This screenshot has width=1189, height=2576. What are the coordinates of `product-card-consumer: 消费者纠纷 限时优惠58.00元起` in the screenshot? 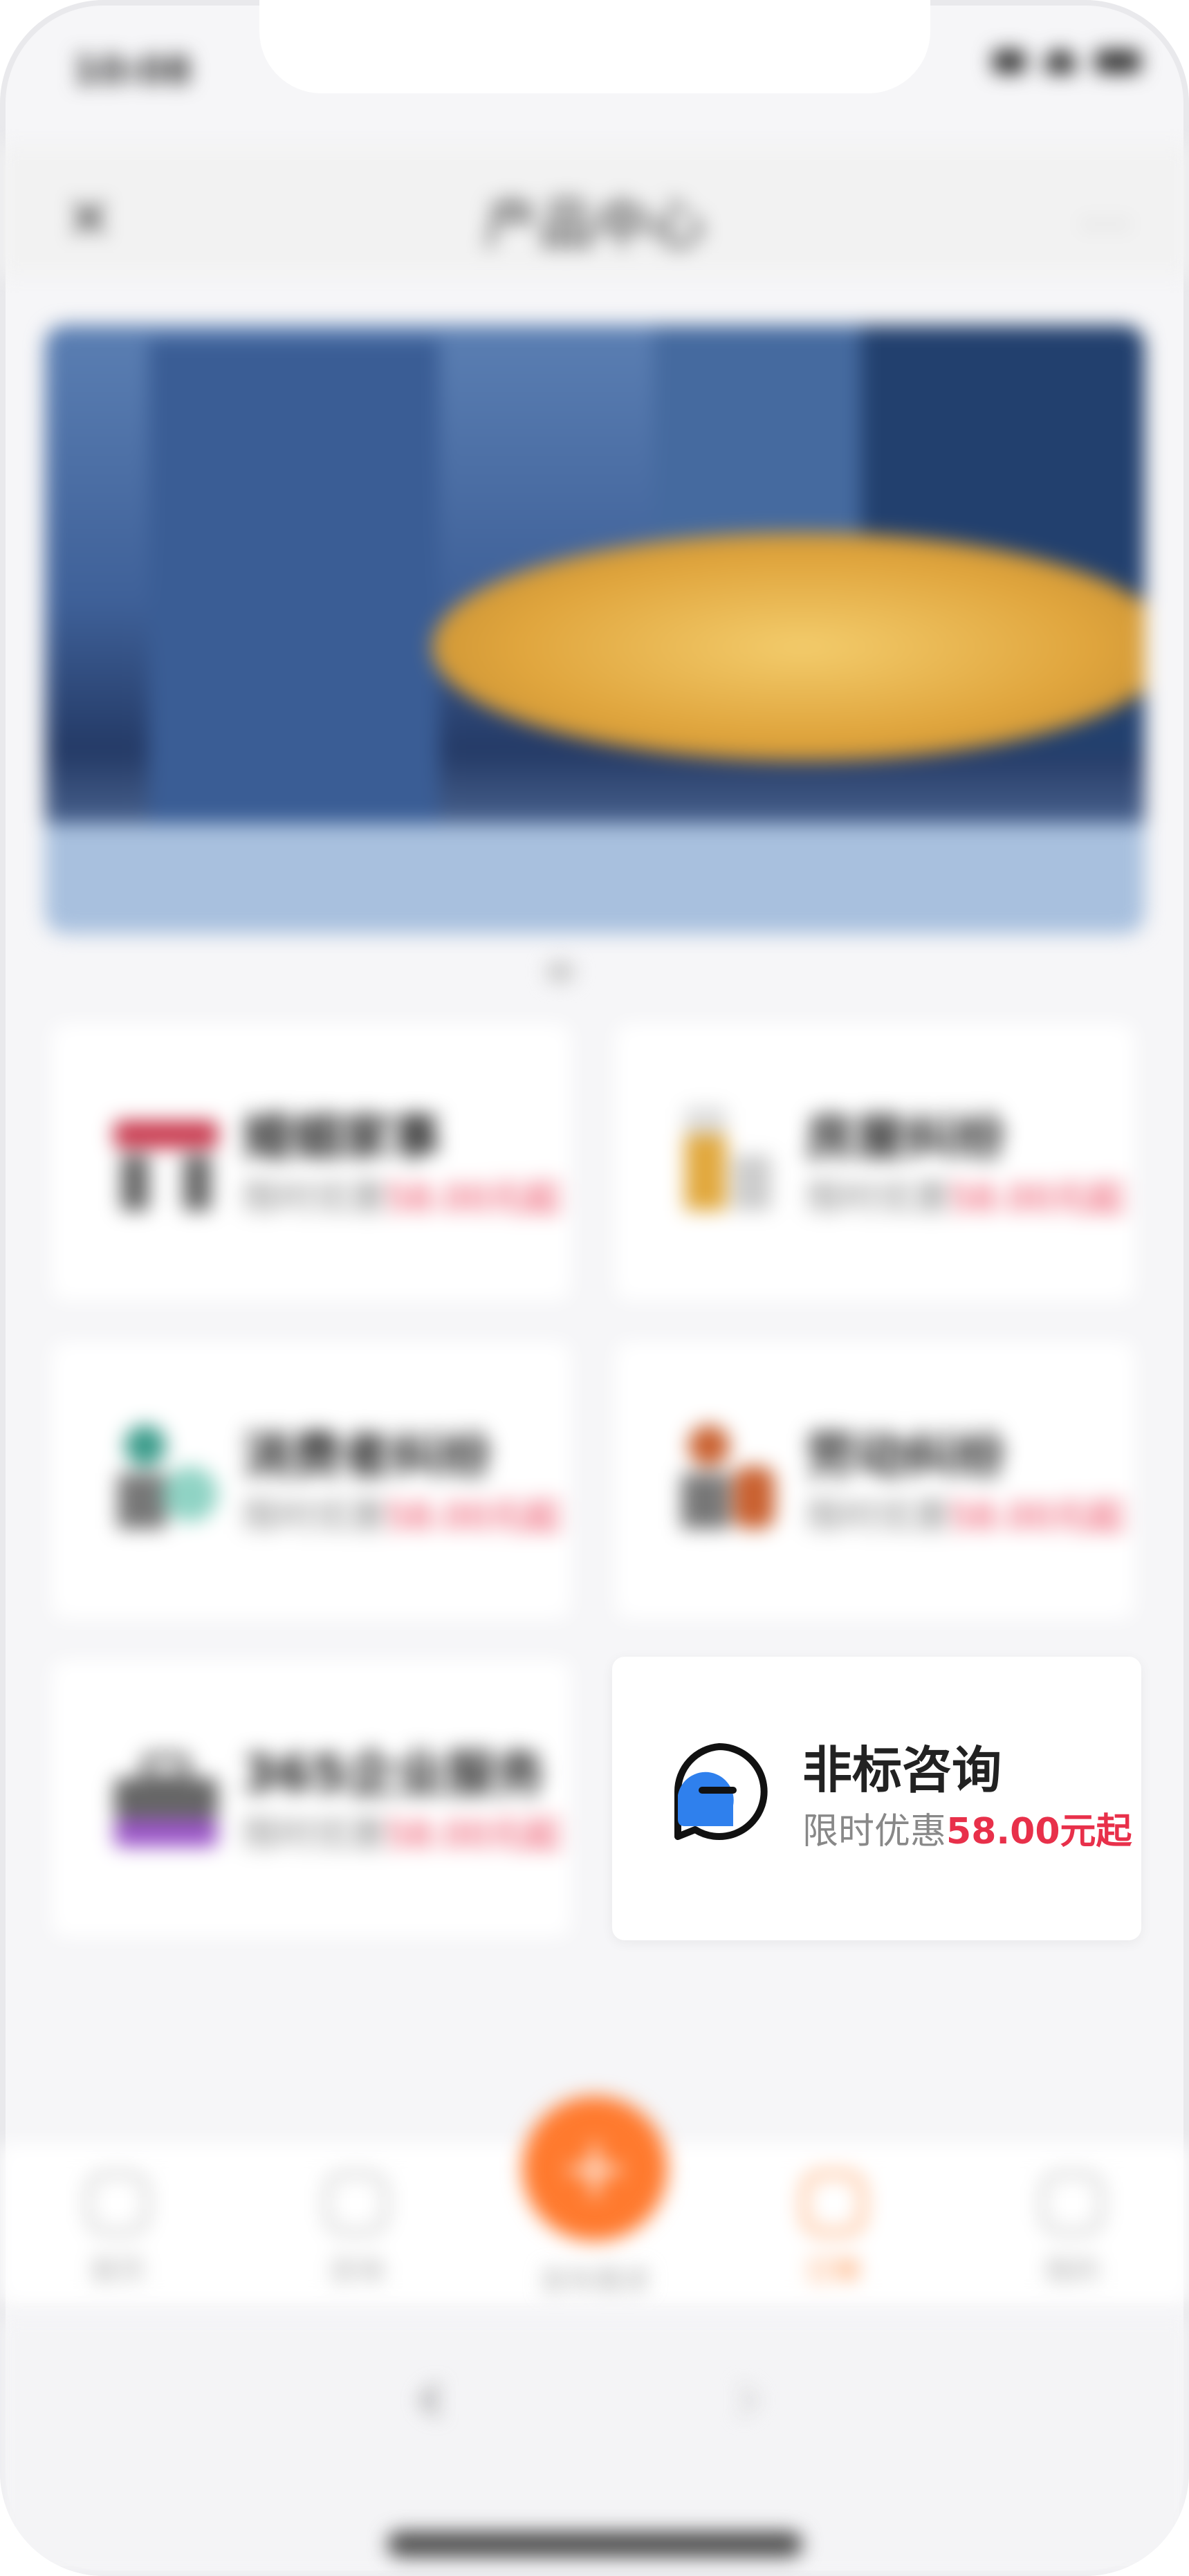 It's located at (311, 1480).